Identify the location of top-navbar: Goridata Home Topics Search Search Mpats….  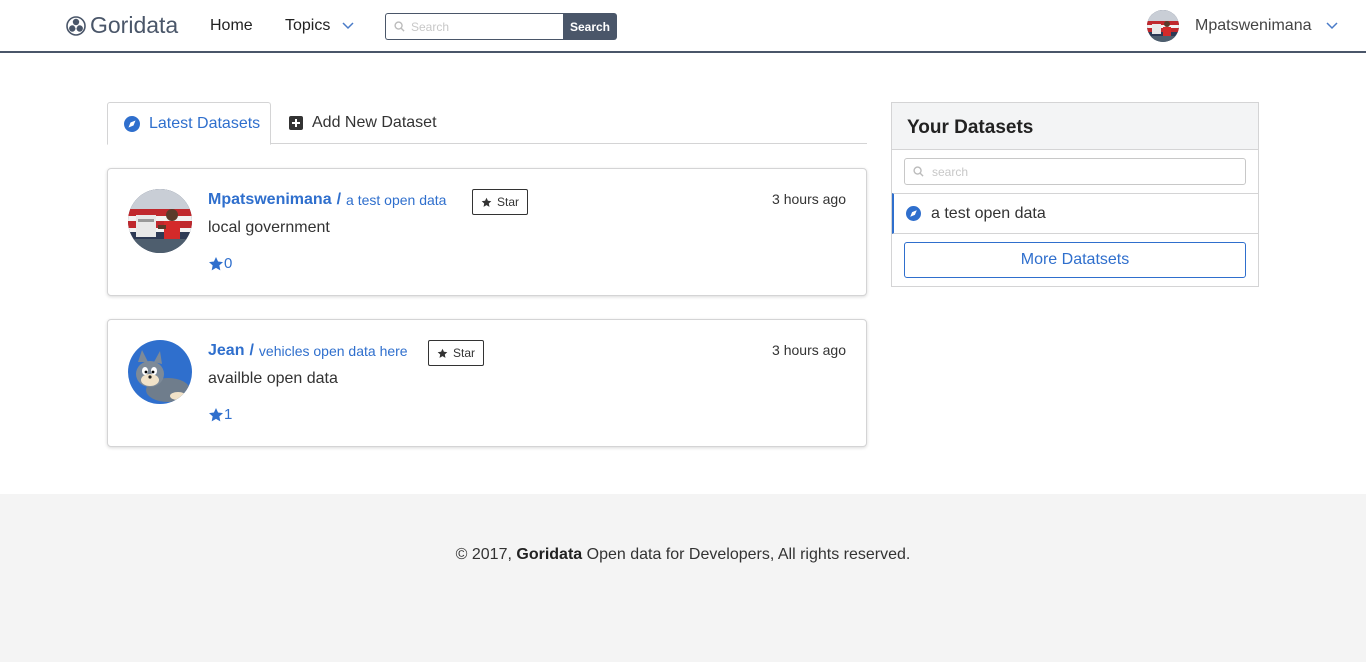
(683, 26).